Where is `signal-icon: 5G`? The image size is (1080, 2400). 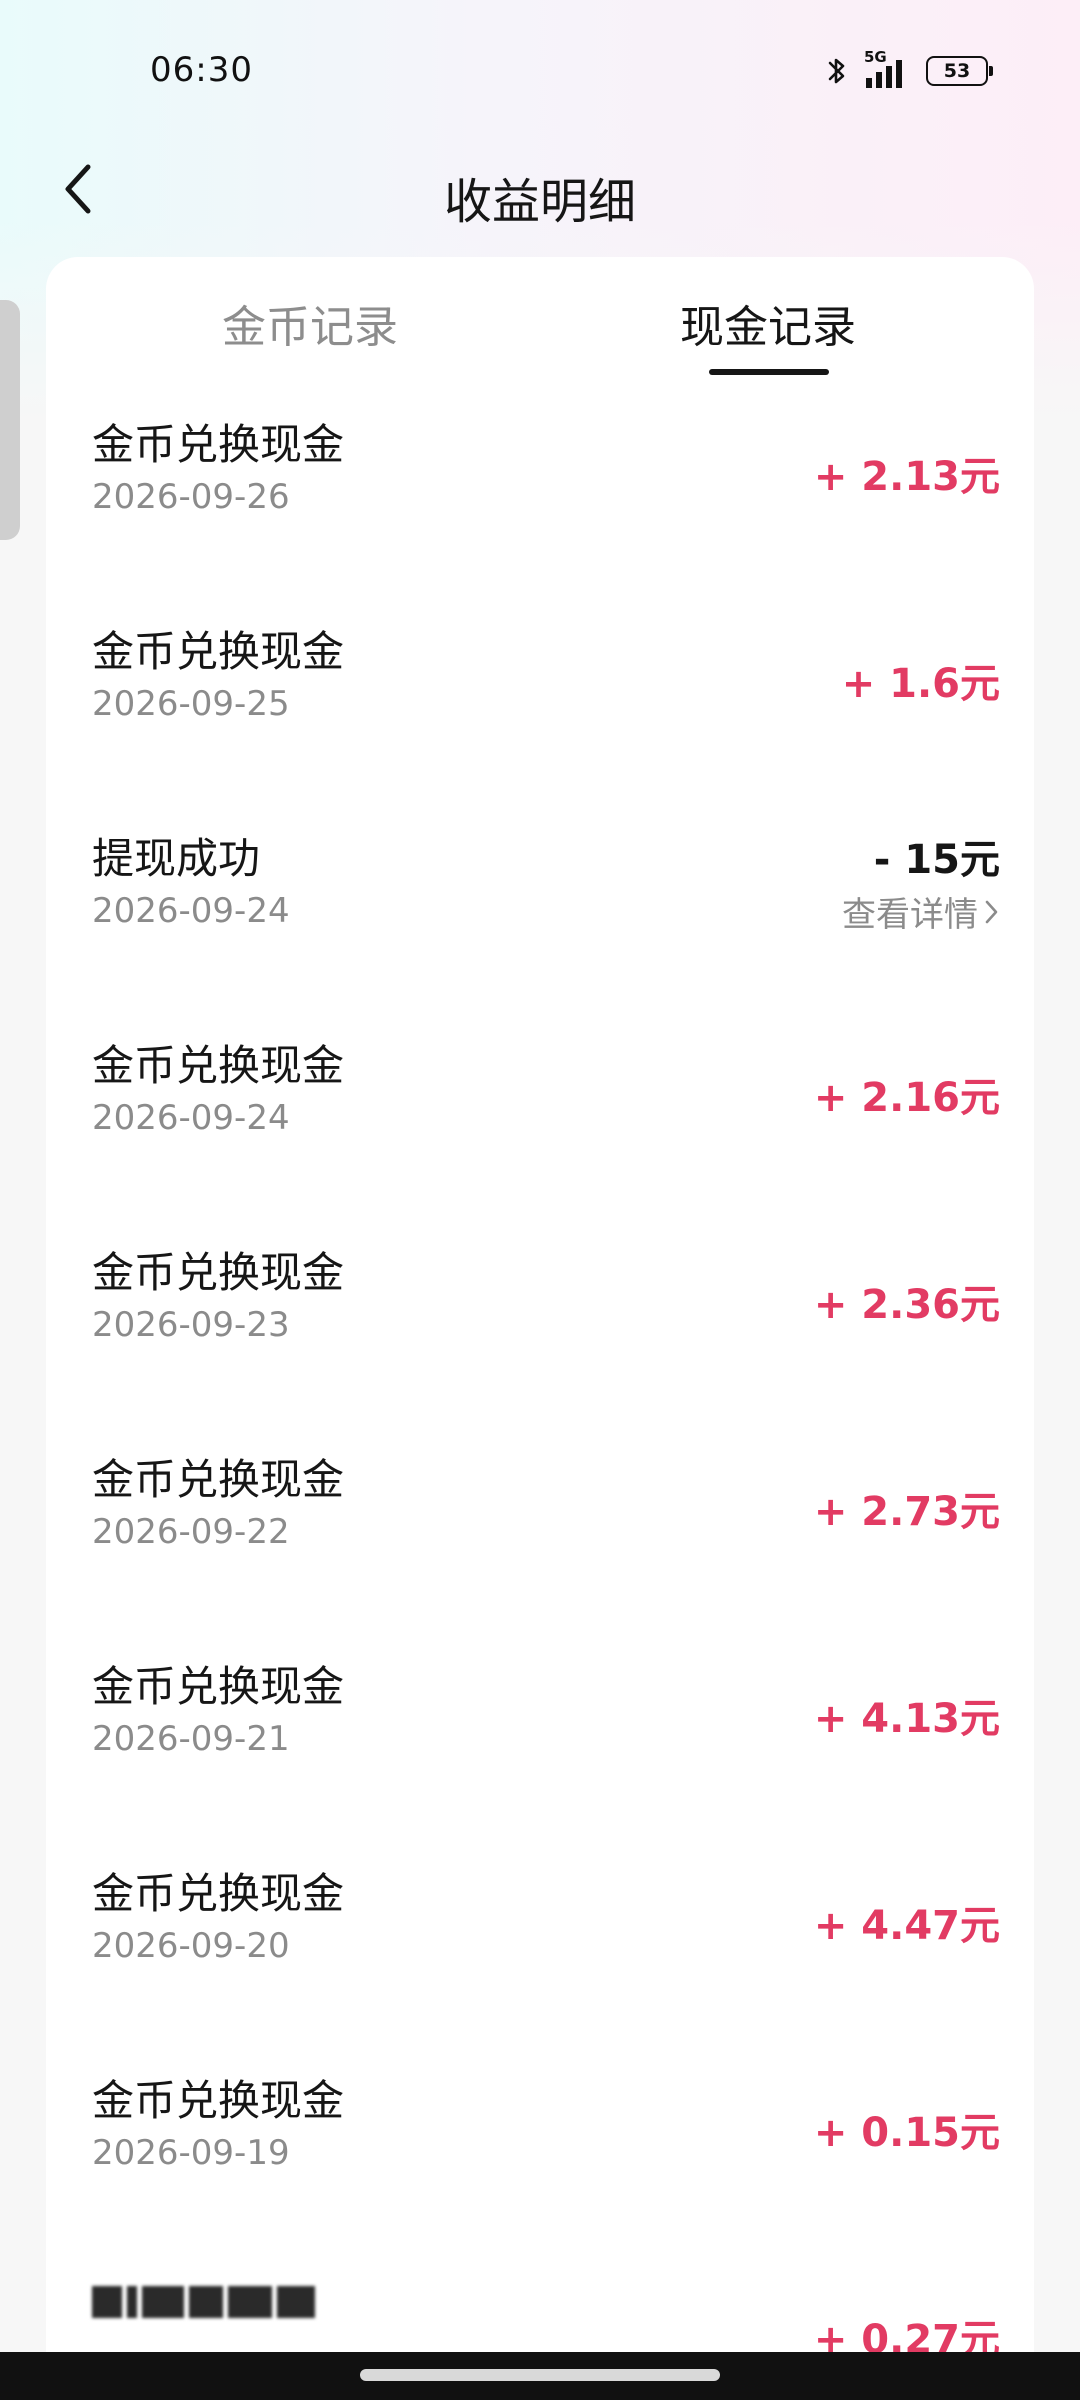 signal-icon: 5G is located at coordinates (887, 69).